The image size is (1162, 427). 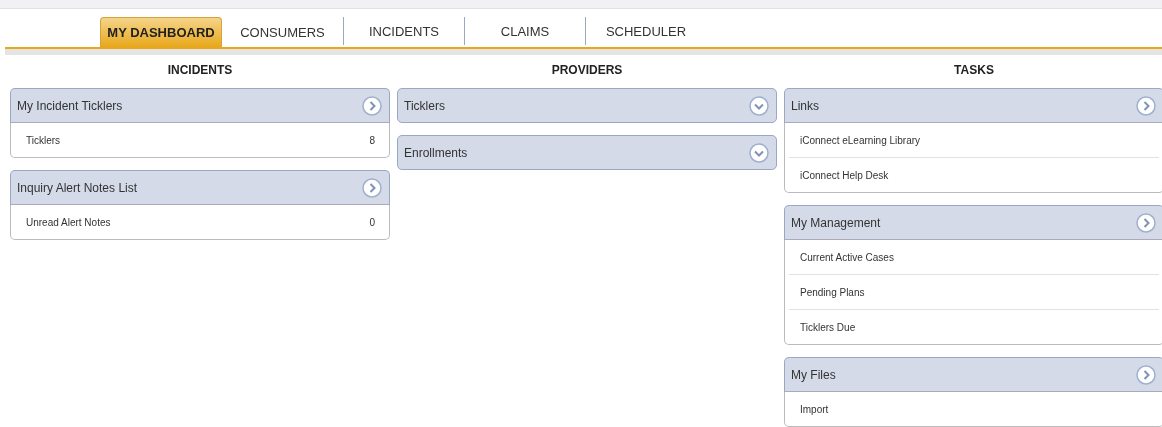 What do you see at coordinates (68, 222) in the screenshot?
I see `list-item-link: Unread Alert Notes` at bounding box center [68, 222].